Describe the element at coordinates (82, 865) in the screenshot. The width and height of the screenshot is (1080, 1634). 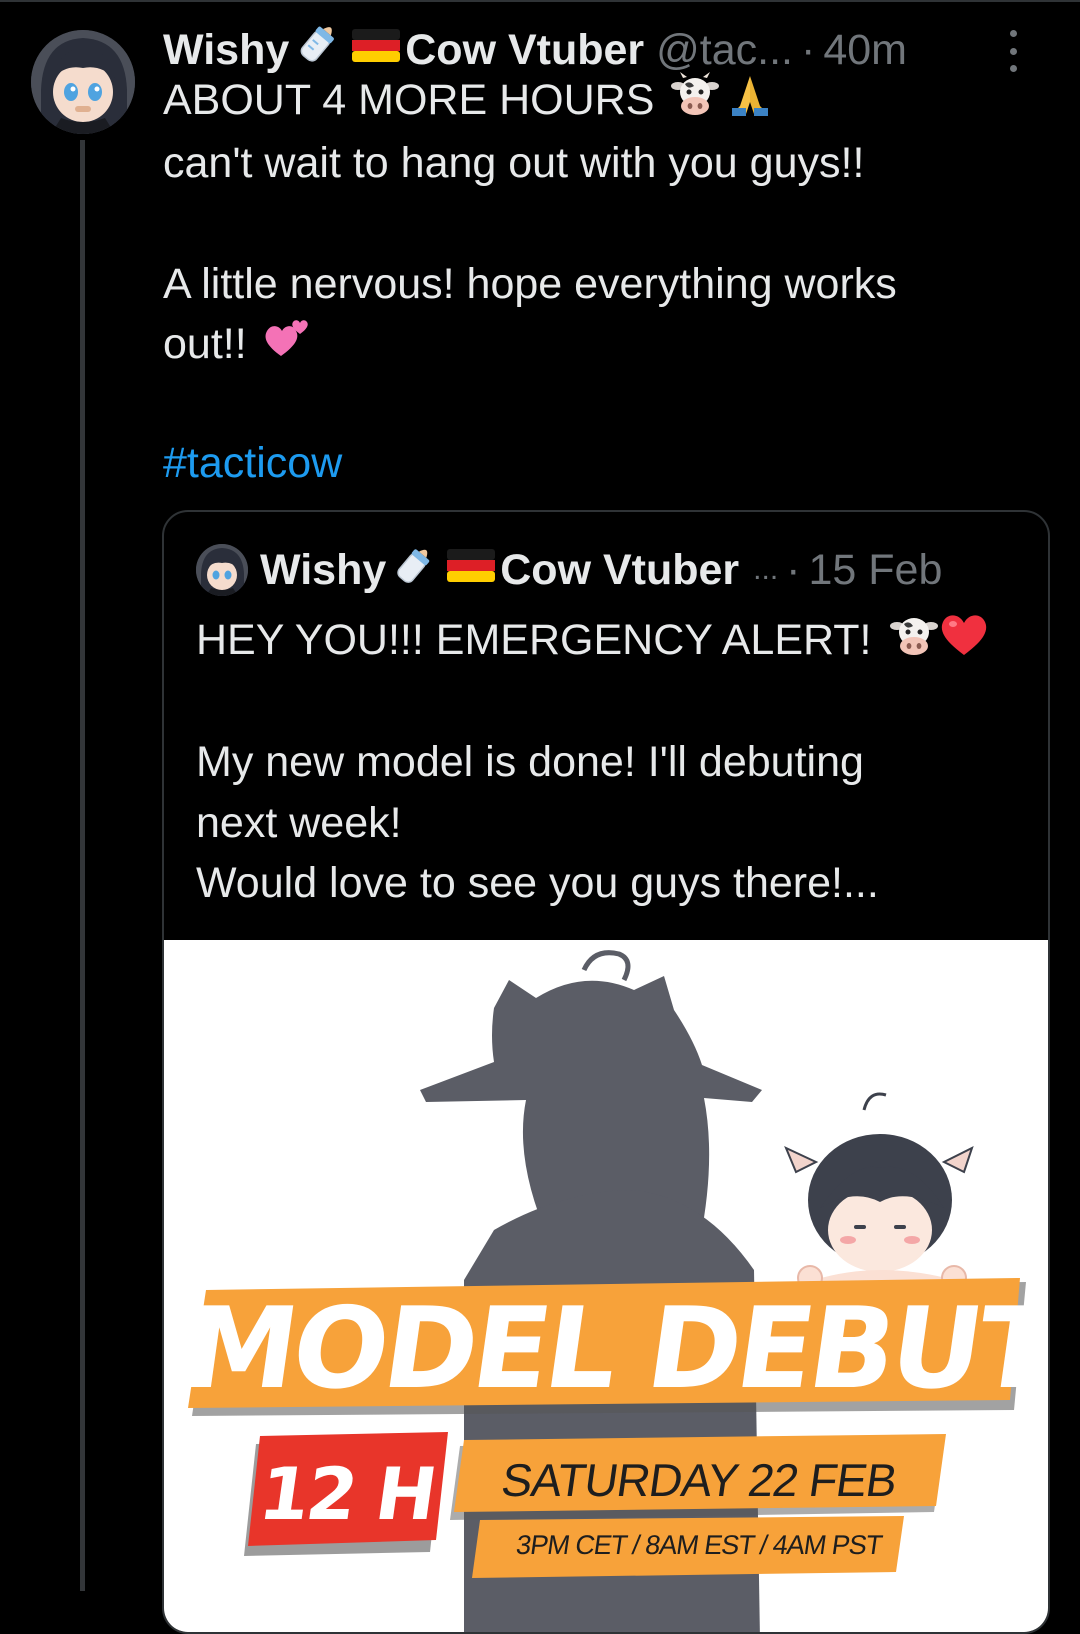
I see `thread-connector-line` at that location.